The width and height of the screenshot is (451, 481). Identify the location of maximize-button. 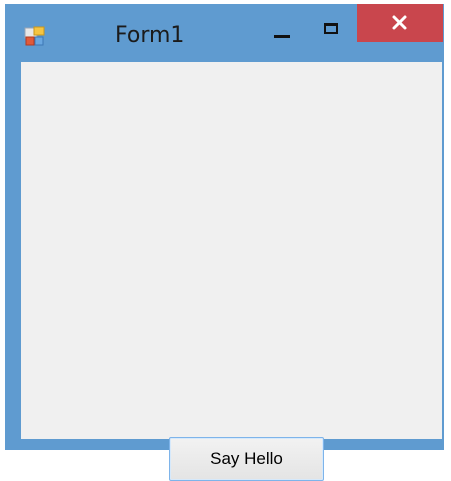
(330, 23).